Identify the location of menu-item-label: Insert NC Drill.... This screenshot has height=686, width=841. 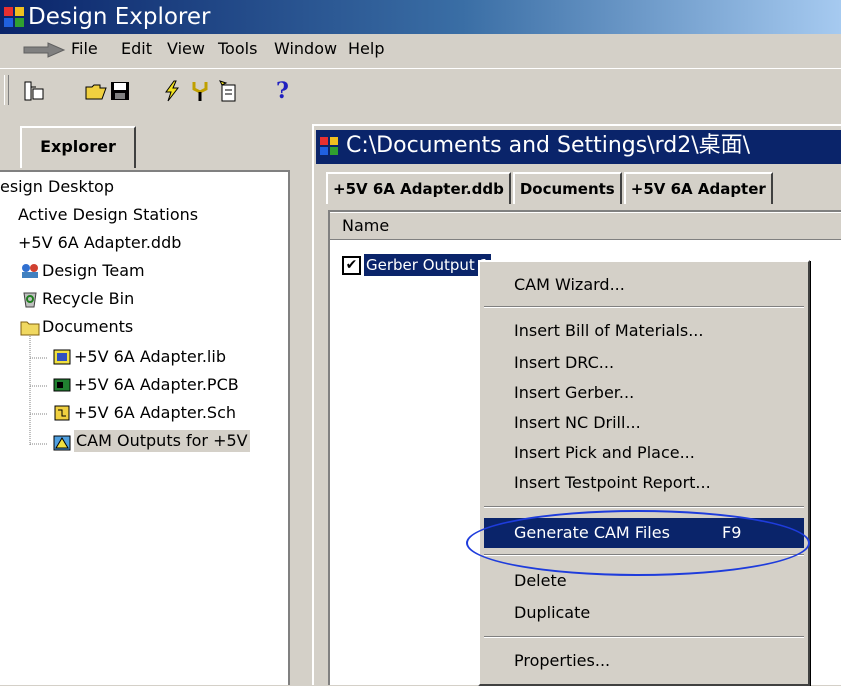
(577, 422).